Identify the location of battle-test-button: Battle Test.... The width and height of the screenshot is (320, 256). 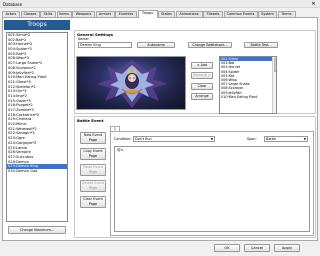
(261, 45).